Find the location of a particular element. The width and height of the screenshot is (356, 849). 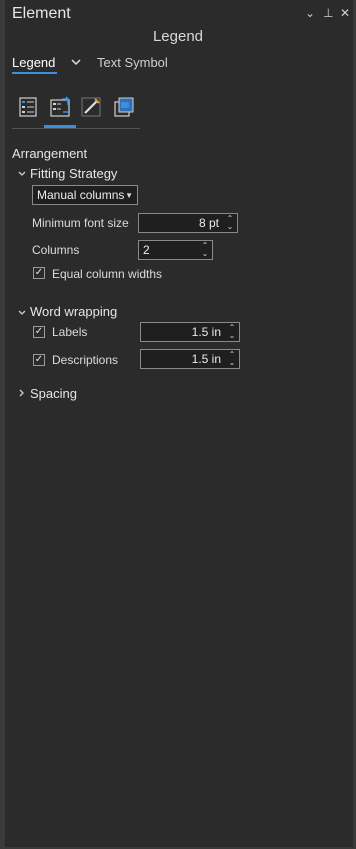

toolbar-divider is located at coordinates (76, 128).